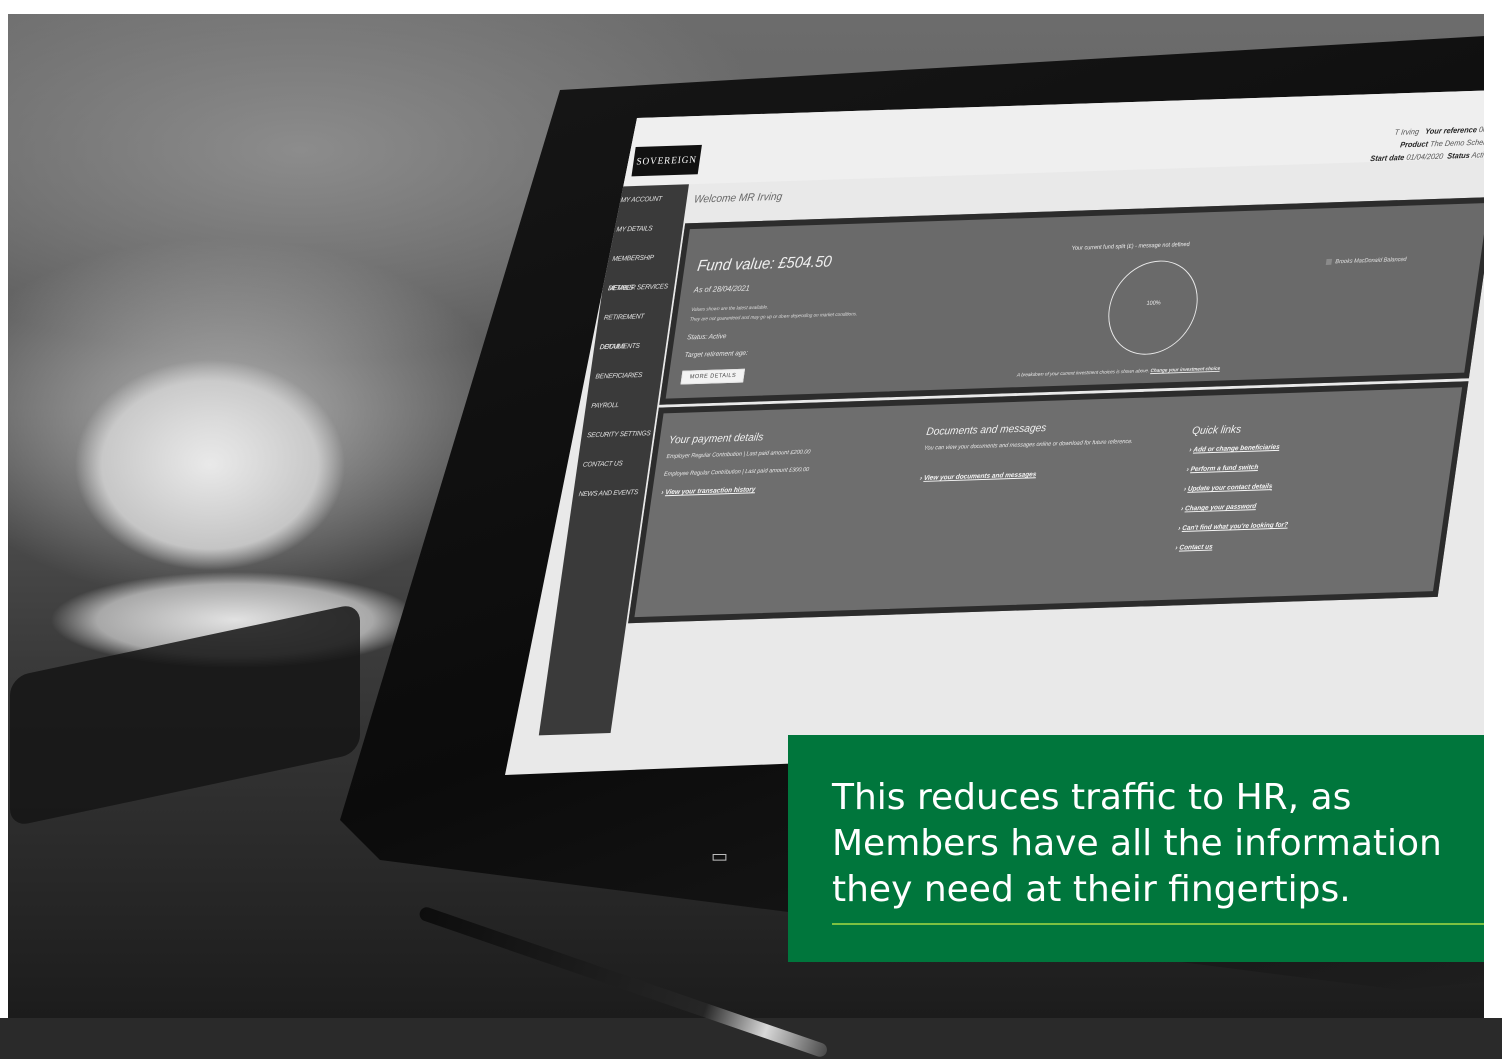 The width and height of the screenshot is (1502, 1059). Describe the element at coordinates (651, 200) in the screenshot. I see `nav-my-account: MY ACCOUNT` at that location.